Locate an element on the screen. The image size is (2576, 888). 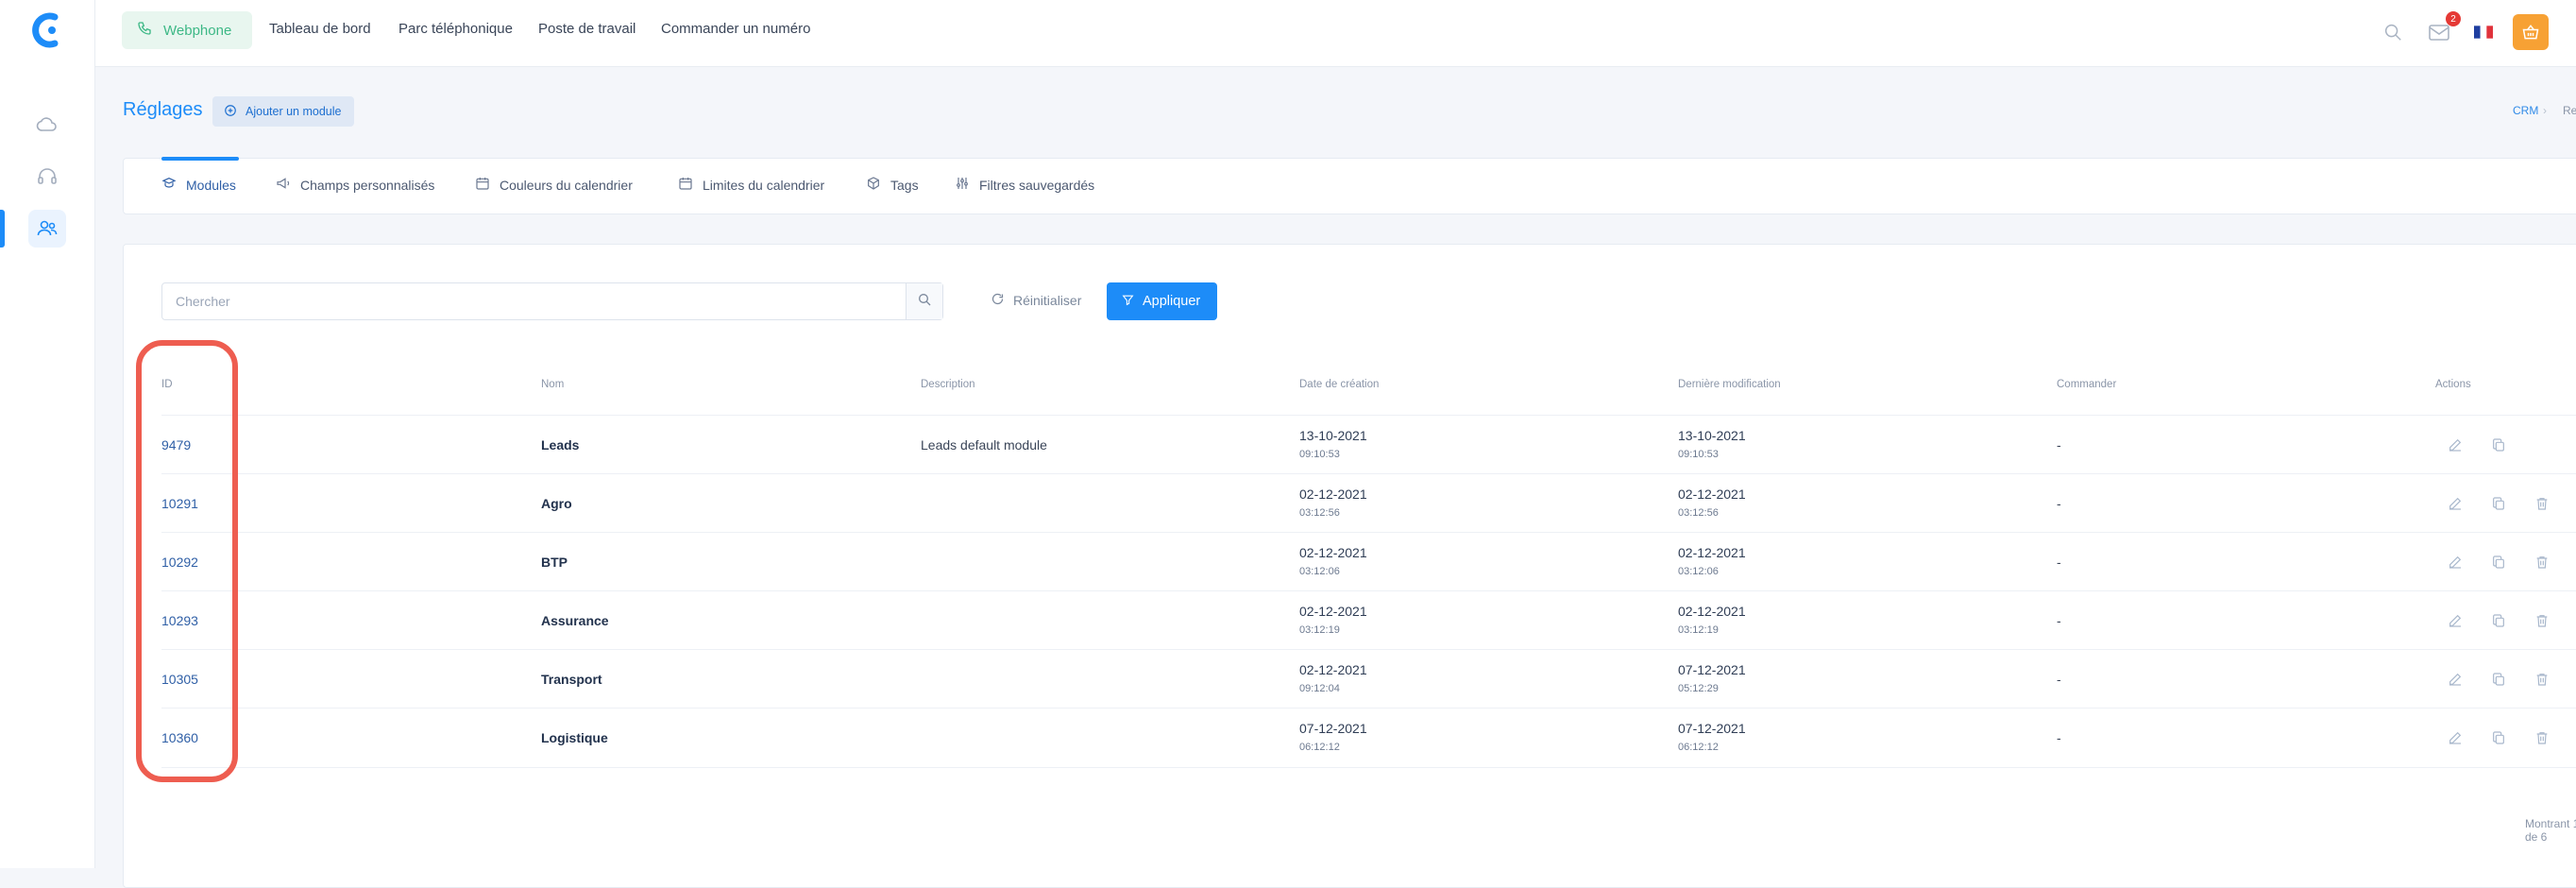
column-header-name: Nom is located at coordinates (553, 384).